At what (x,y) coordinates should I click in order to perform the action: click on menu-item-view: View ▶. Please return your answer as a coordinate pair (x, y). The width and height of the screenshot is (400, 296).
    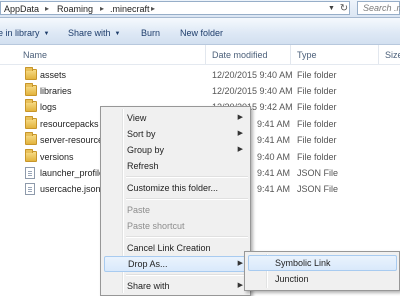
    Looking at the image, I should click on (176, 118).